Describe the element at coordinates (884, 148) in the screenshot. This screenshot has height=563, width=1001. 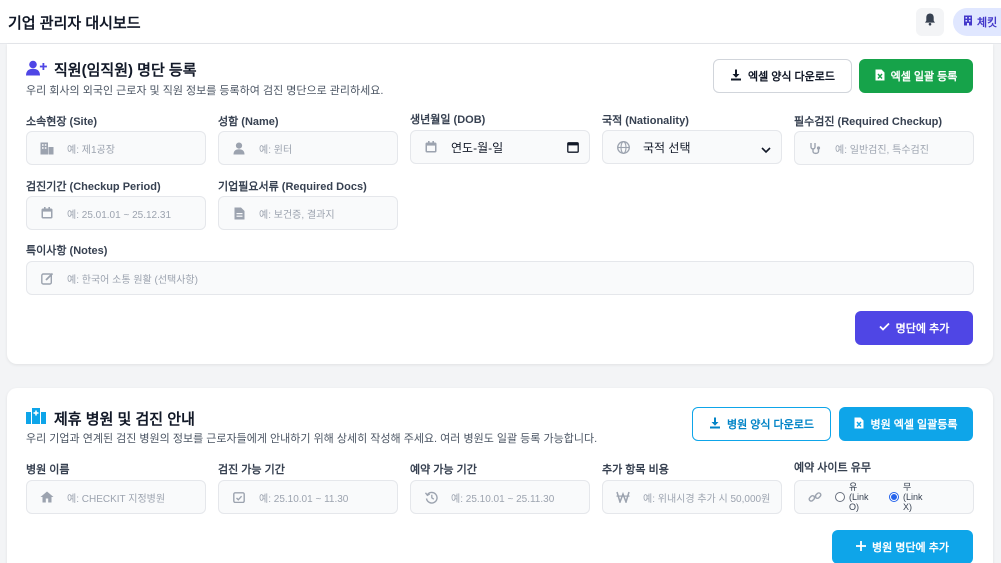
I see `required-checkup-input: 예: 일반검진, 특수검진` at that location.